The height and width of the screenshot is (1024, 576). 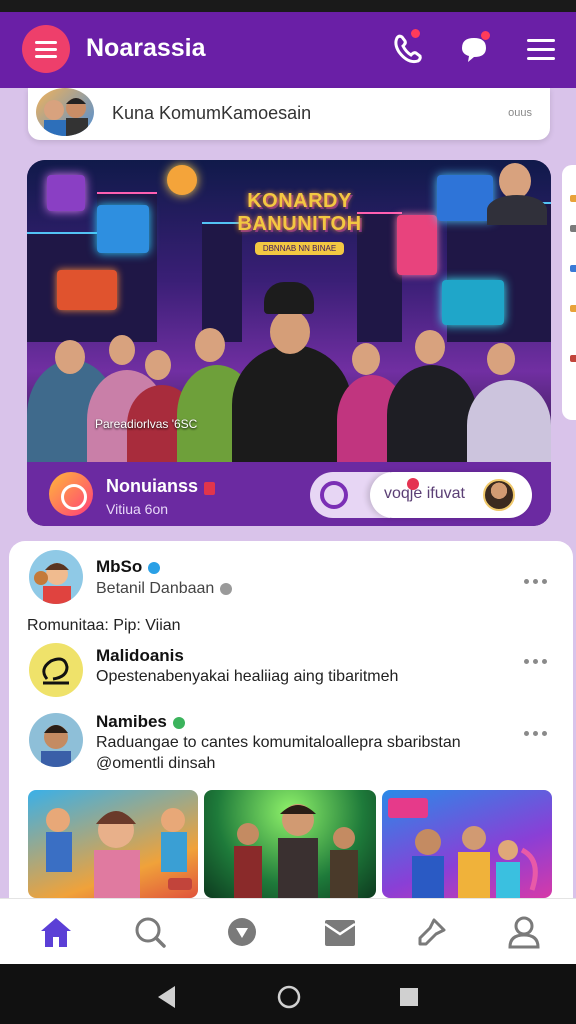 I want to click on profile-icon, so click(x=524, y=932).